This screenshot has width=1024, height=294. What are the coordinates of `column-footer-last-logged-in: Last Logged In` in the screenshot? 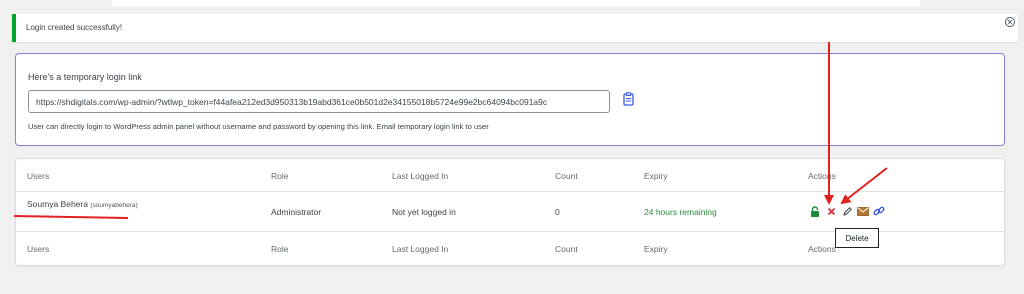 It's located at (420, 249).